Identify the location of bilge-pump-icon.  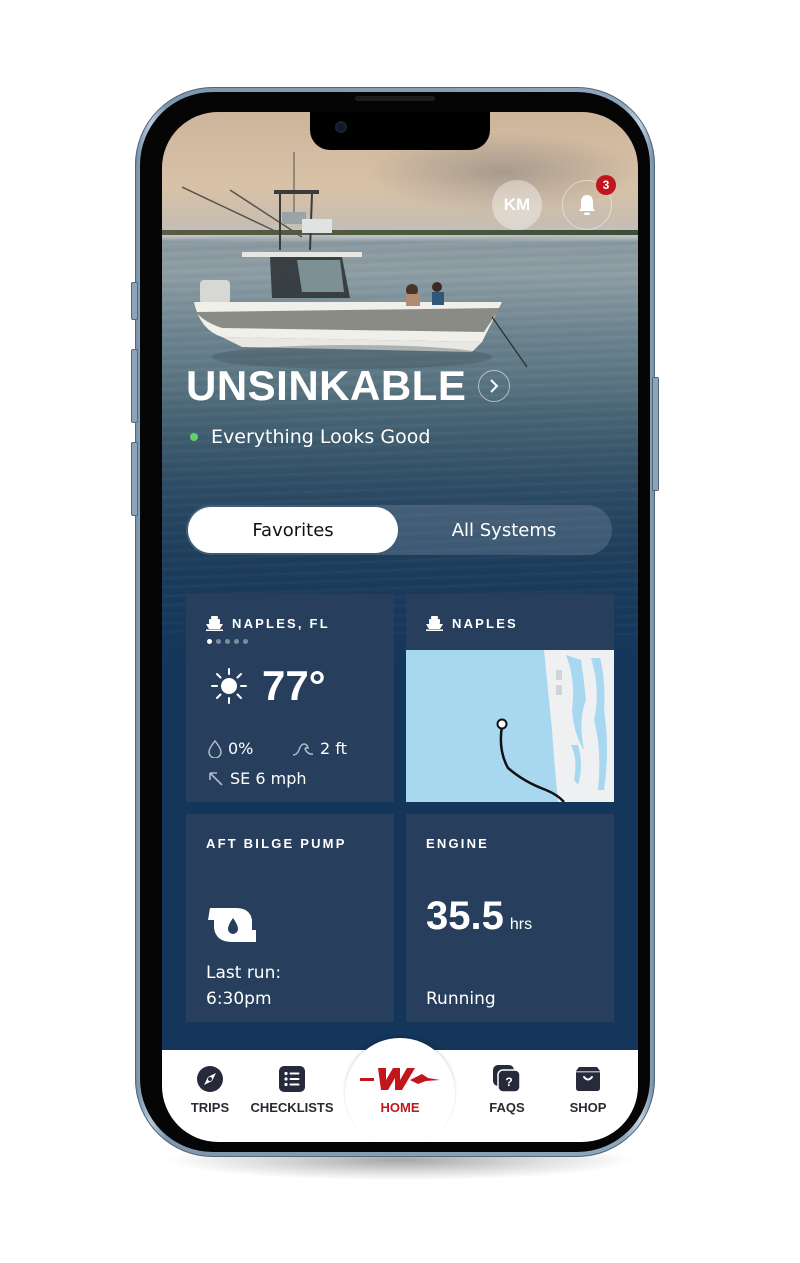
(232, 925).